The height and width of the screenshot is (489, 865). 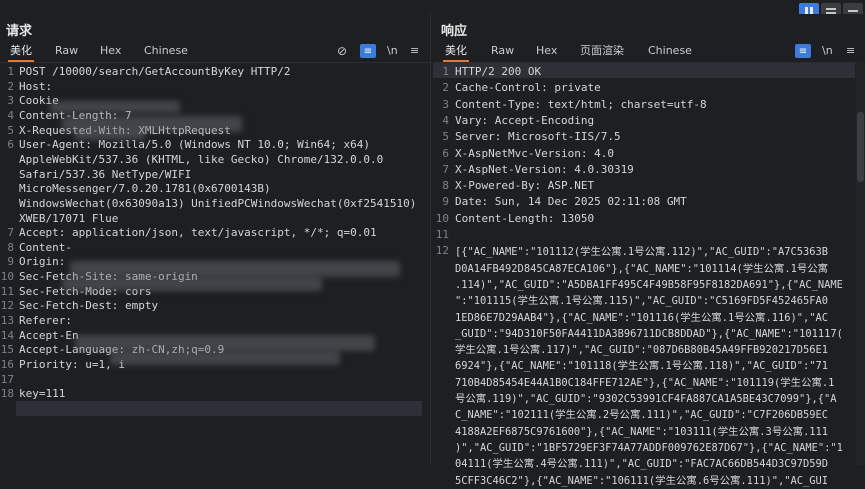 I want to click on code-line: 17, so click(x=215, y=380).